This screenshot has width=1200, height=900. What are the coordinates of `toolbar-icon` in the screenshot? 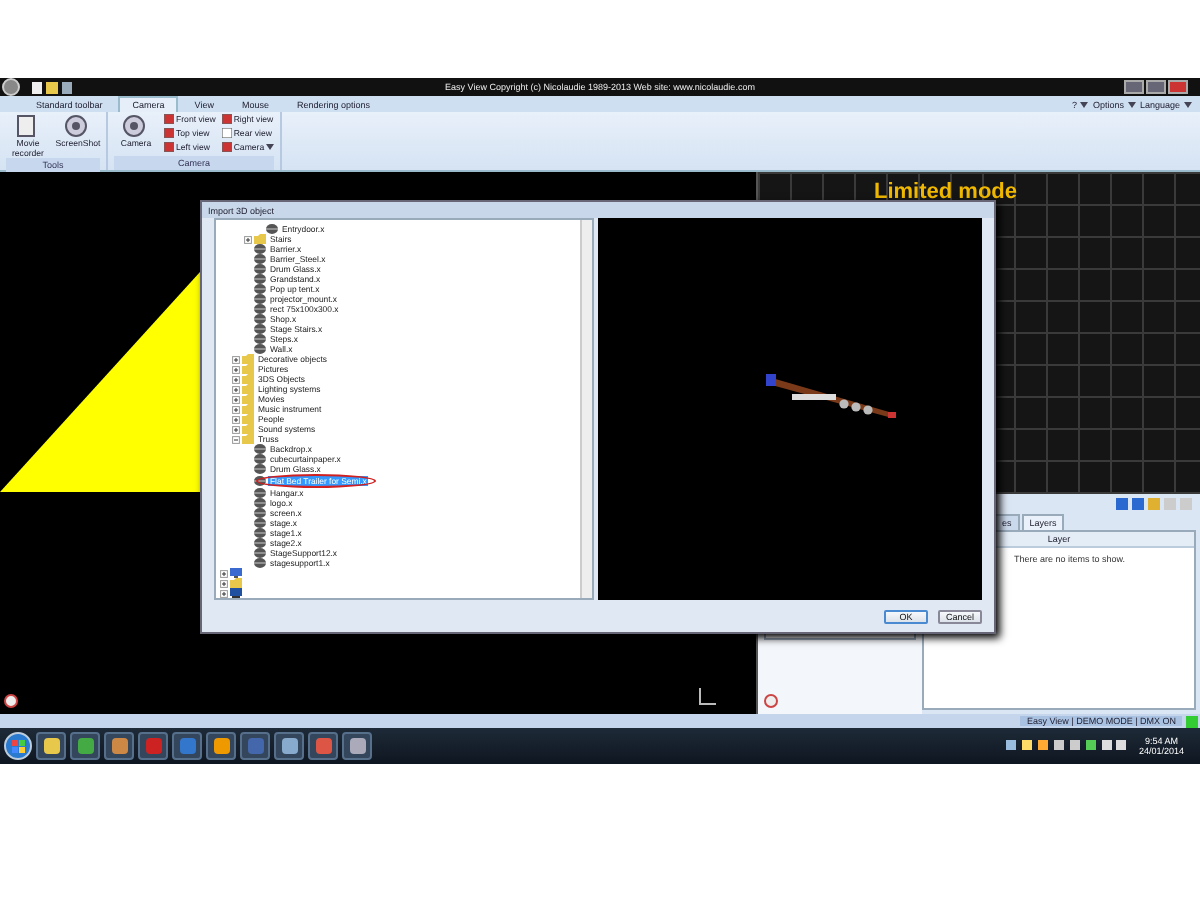 It's located at (1156, 504).